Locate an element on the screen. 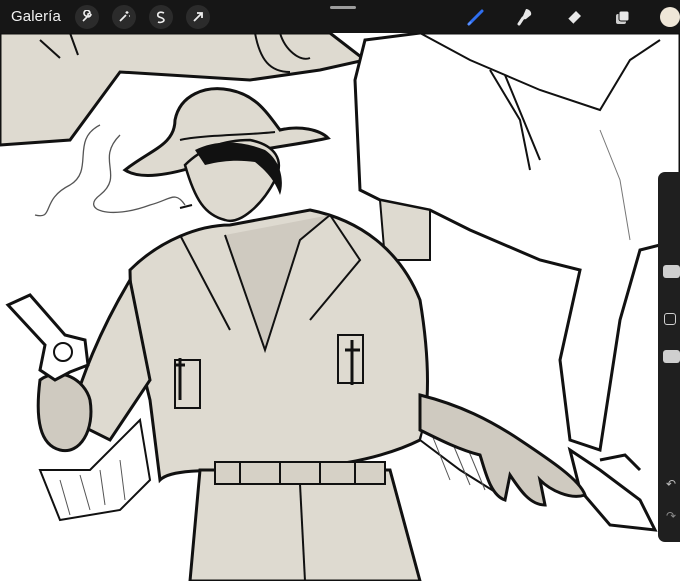 The image size is (680, 581). layers-icon is located at coordinates (623, 17).